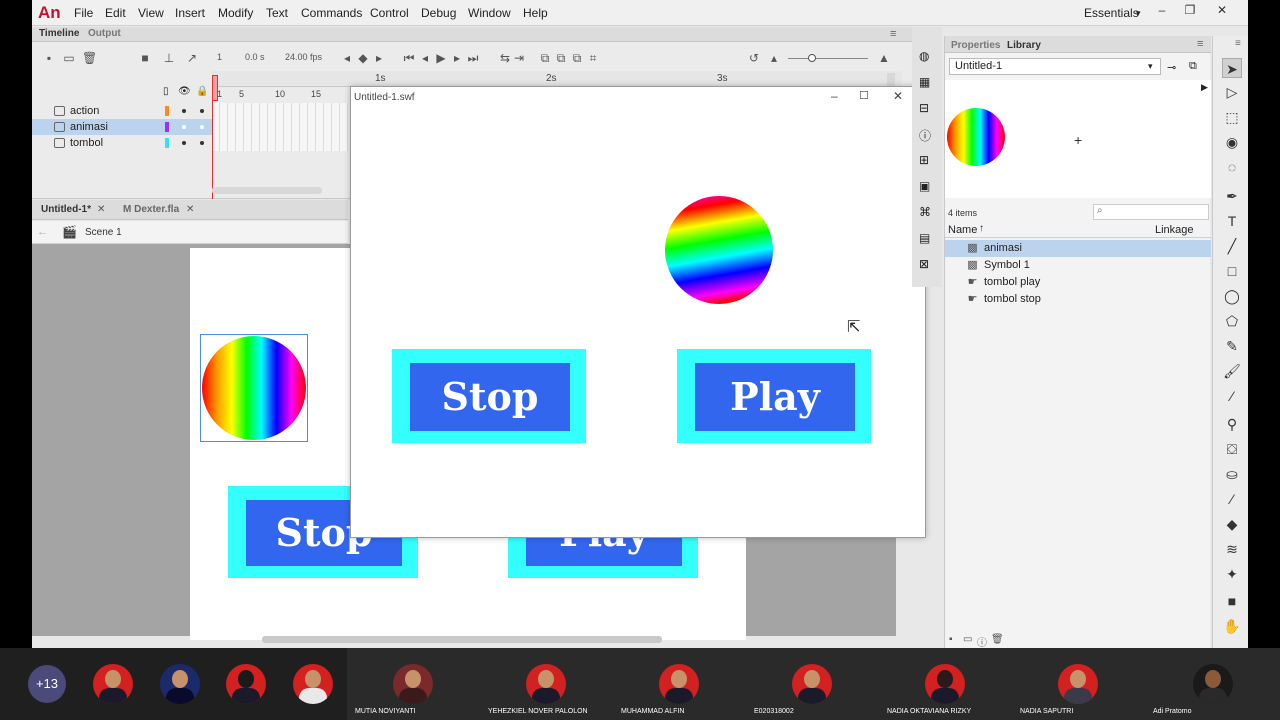  Describe the element at coordinates (235, 13) in the screenshot. I see `menu-modify: Modify` at that location.